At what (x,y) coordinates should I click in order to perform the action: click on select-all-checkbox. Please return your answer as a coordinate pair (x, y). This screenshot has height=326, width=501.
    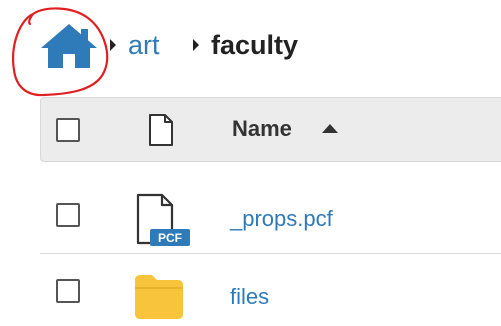
    Looking at the image, I should click on (68, 130).